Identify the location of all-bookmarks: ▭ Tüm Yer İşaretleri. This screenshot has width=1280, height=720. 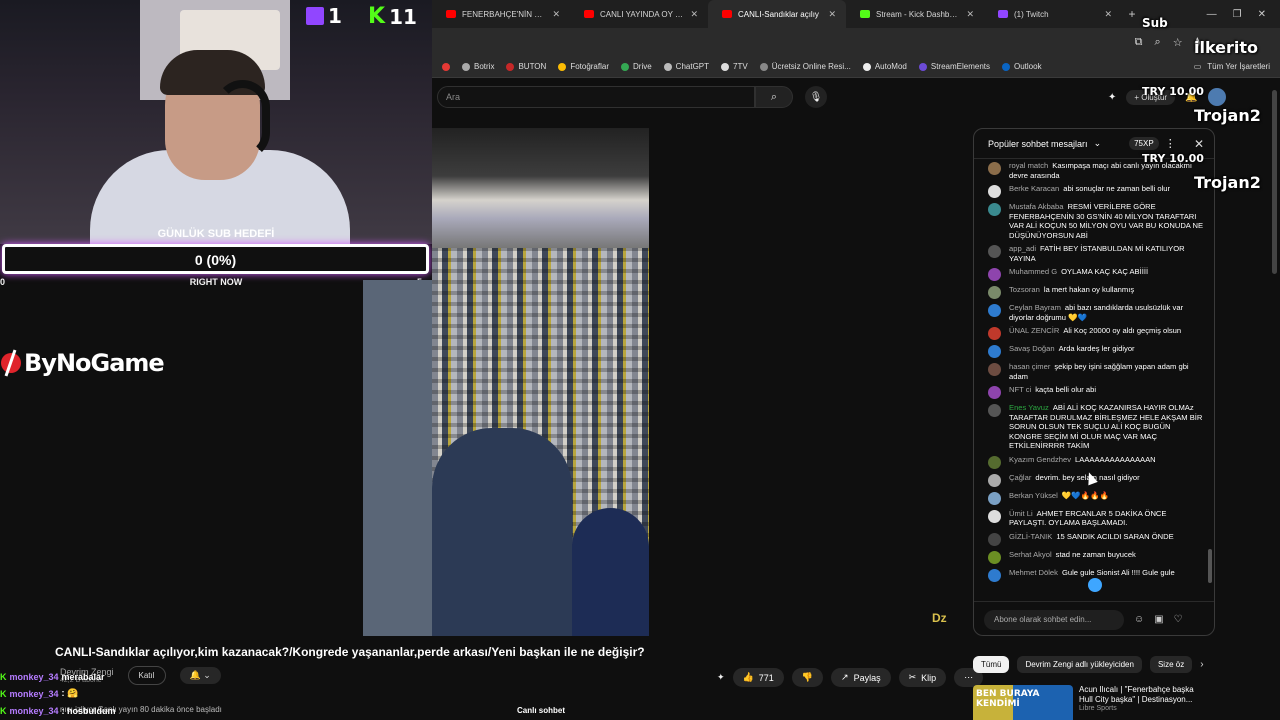
(1237, 66).